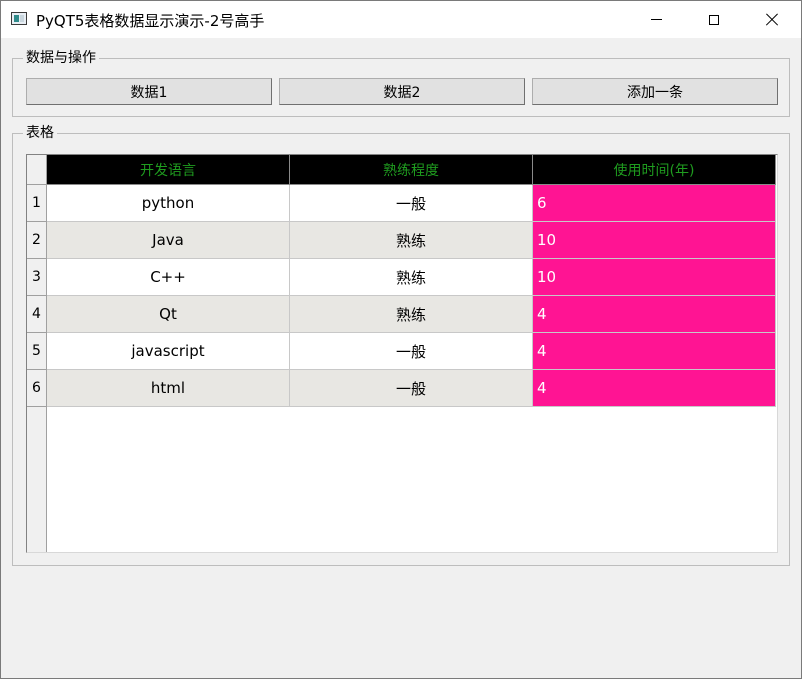  Describe the element at coordinates (19, 18) in the screenshot. I see `app-icon` at that location.